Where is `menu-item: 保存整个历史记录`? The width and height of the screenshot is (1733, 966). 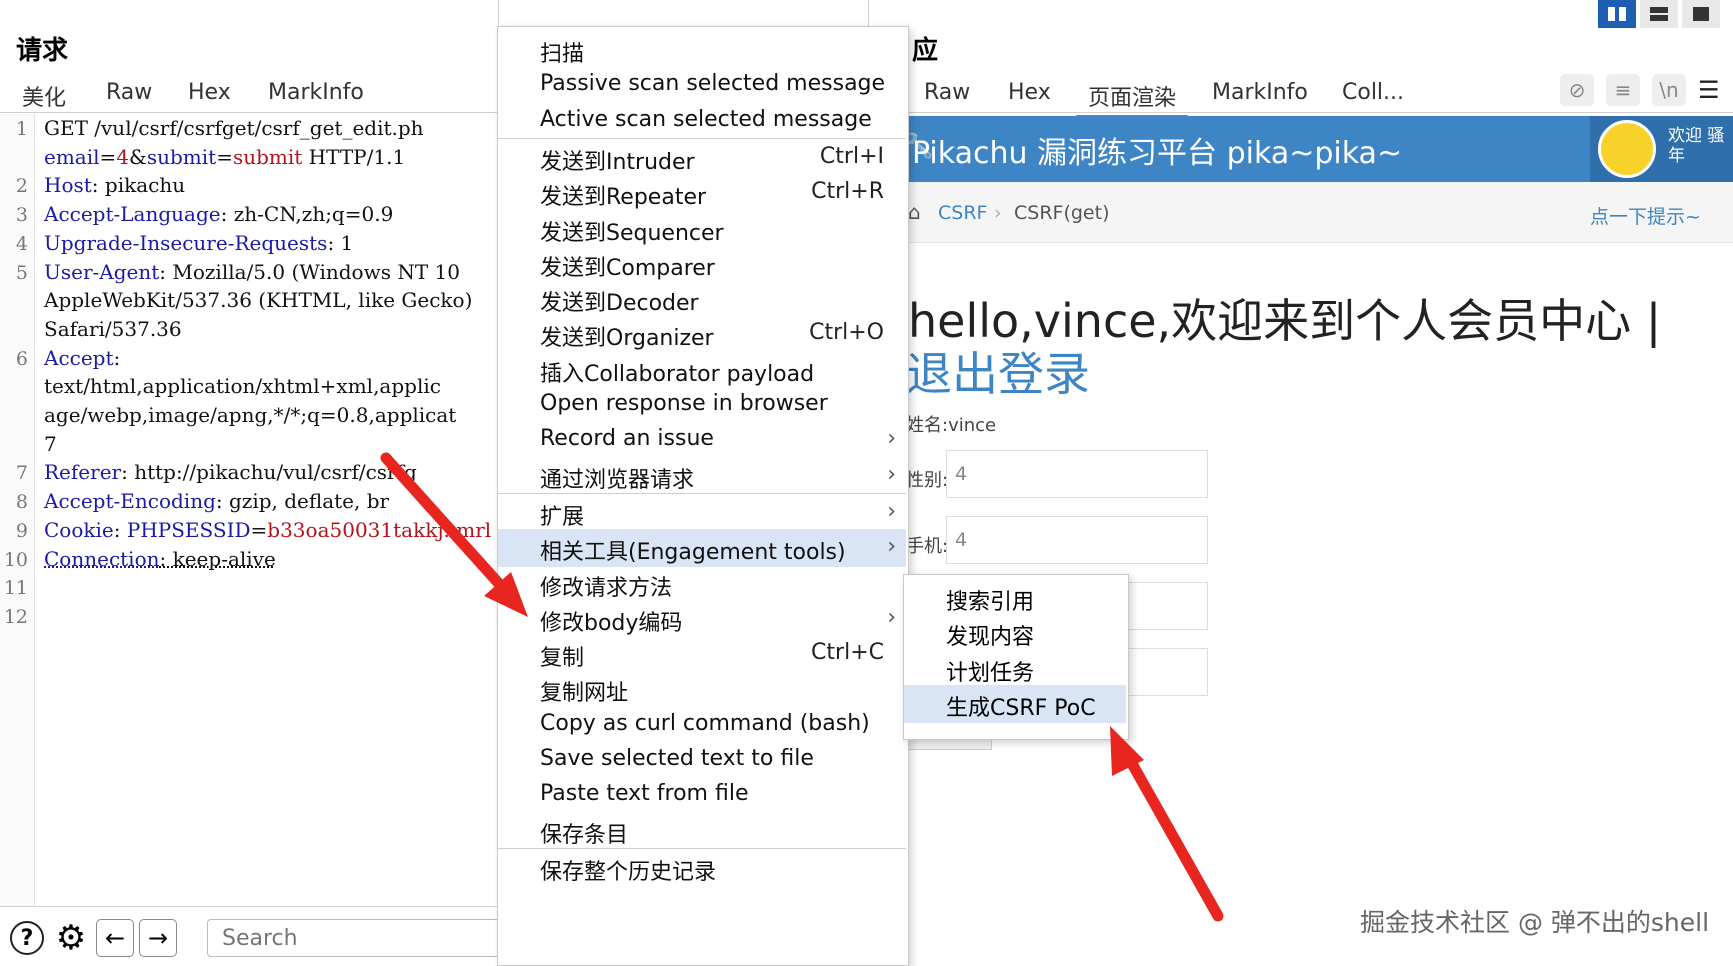 menu-item: 保存整个历史记录 is located at coordinates (702, 868).